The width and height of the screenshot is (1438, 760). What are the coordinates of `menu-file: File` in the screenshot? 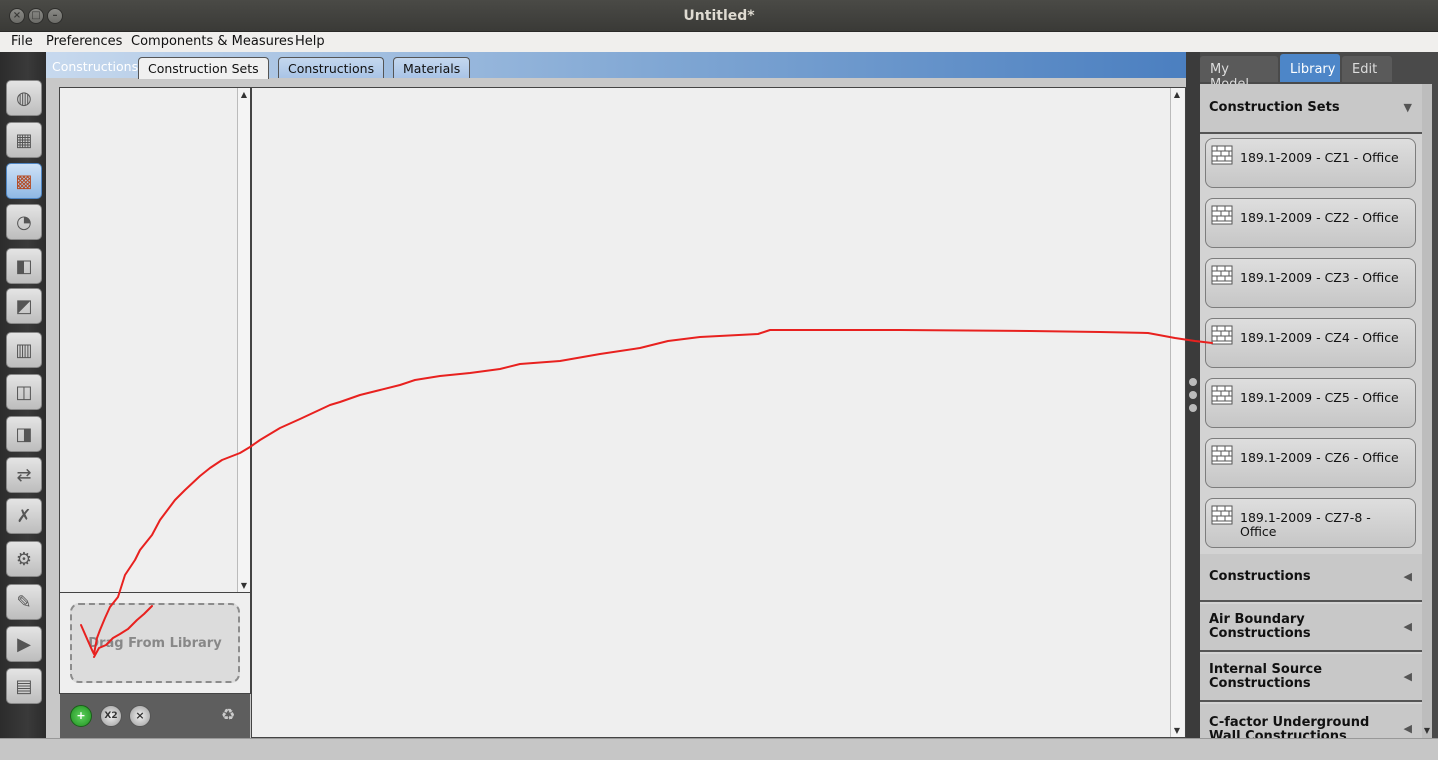 It's located at (22, 41).